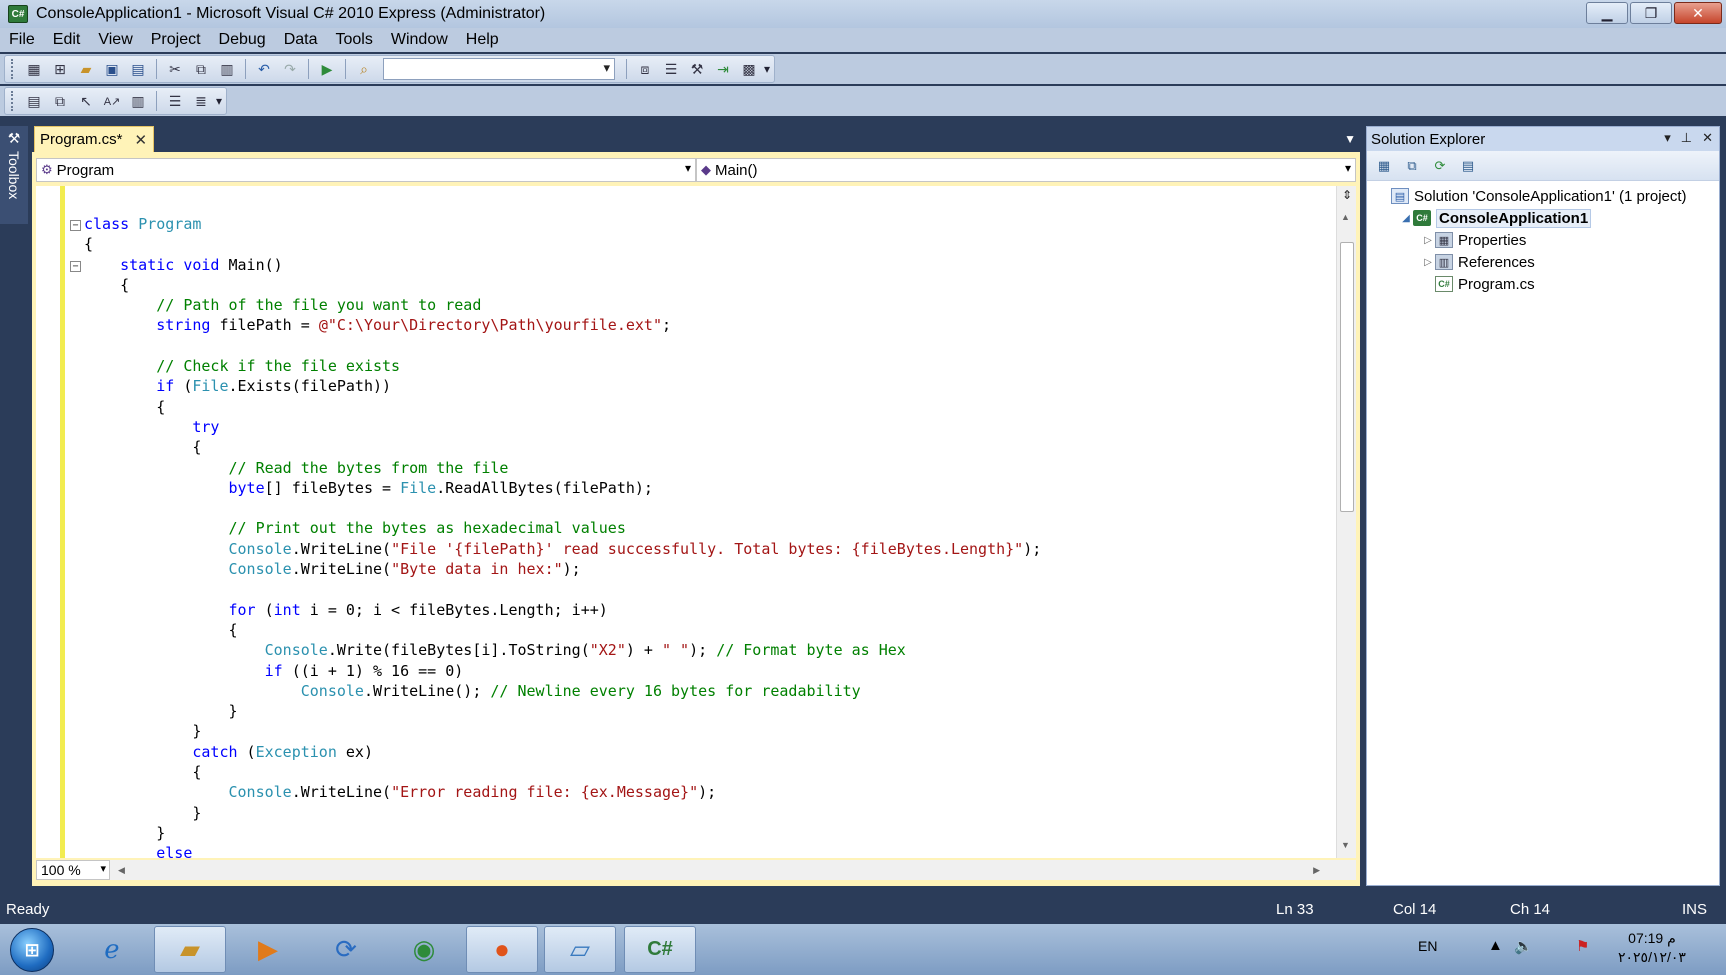 This screenshot has width=1726, height=975. What do you see at coordinates (499, 69) in the screenshot?
I see `find-combo` at bounding box center [499, 69].